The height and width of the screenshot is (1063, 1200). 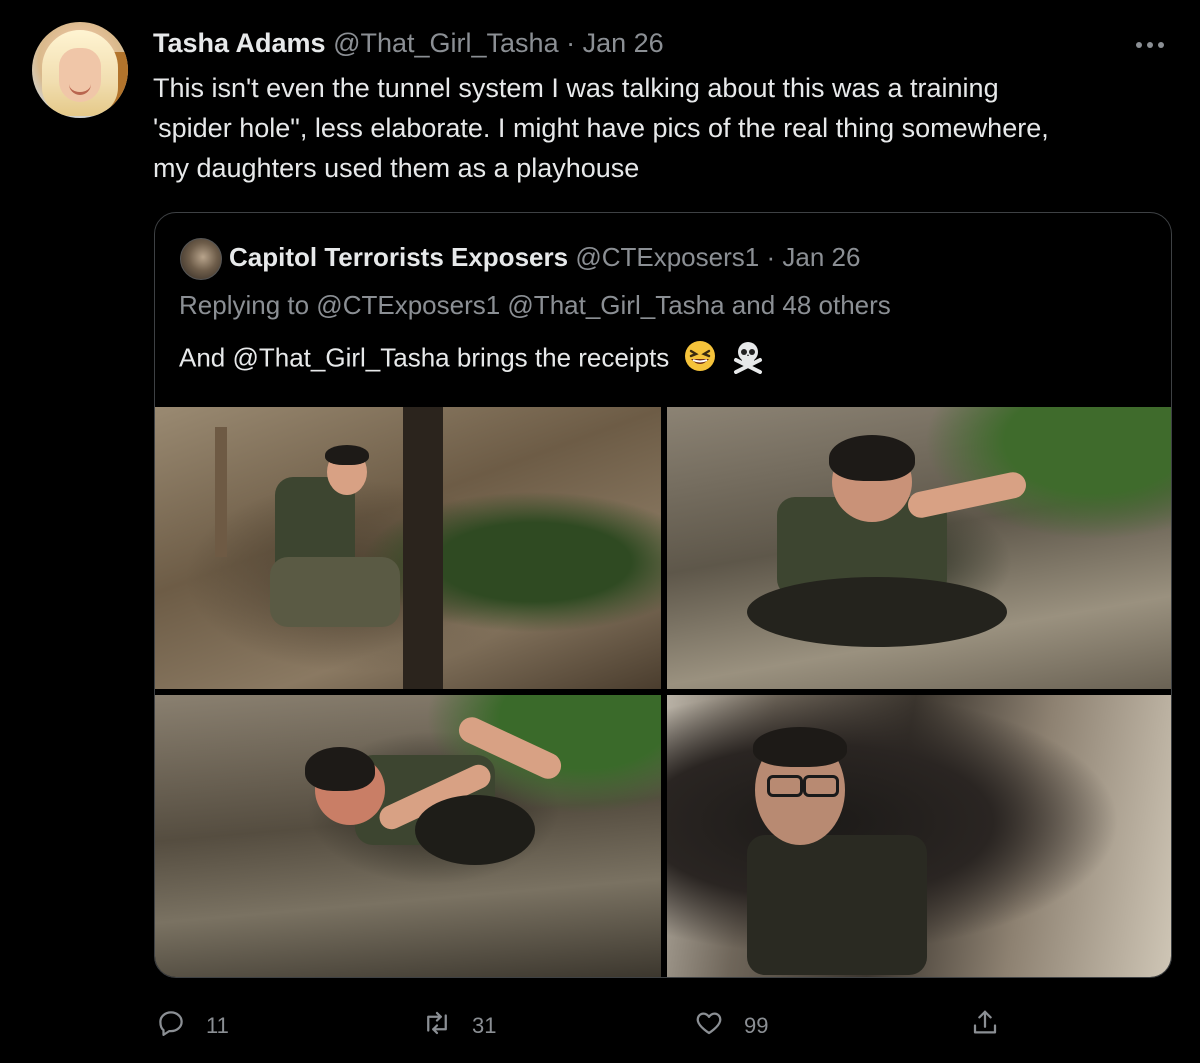 I want to click on reply-count: 11, so click(x=217, y=1025).